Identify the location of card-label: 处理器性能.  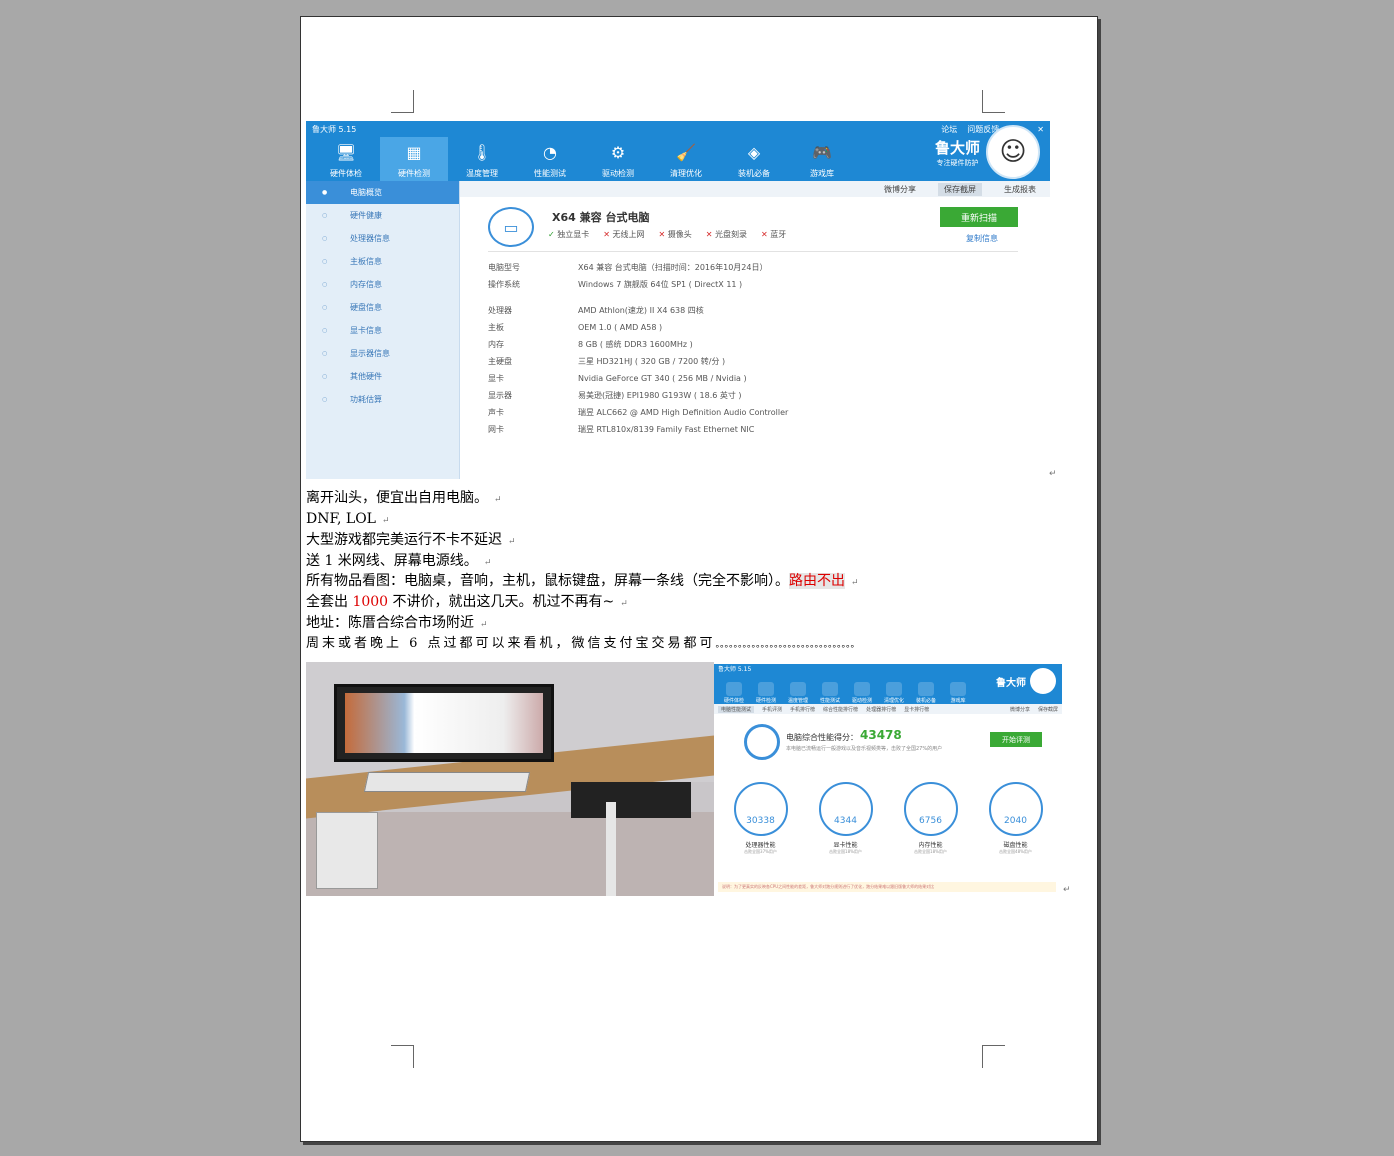
(760, 845).